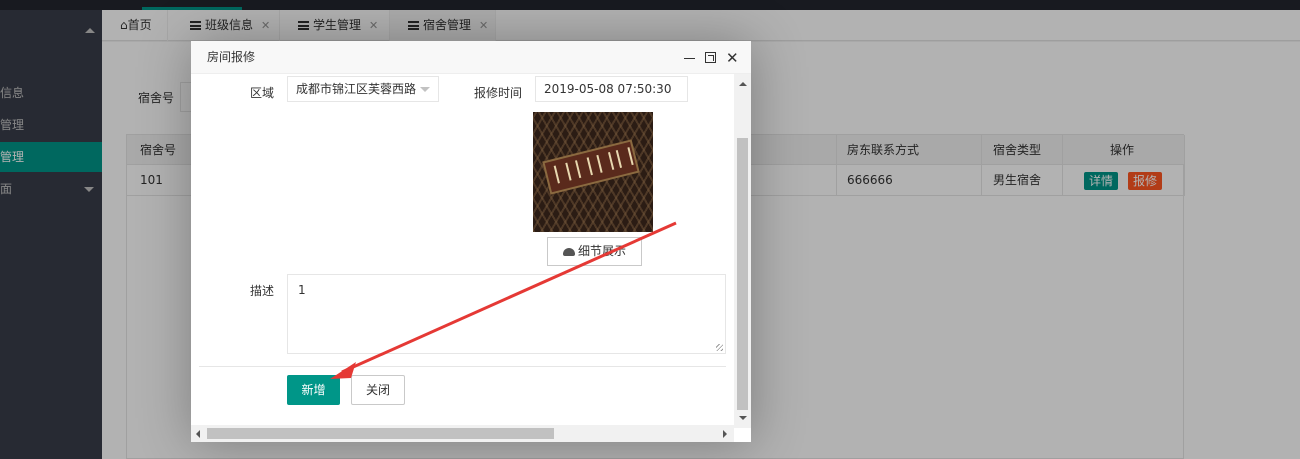 The width and height of the screenshot is (1300, 459). I want to click on repair-time-input: 2019-05-08 07:50:30, so click(611, 89).